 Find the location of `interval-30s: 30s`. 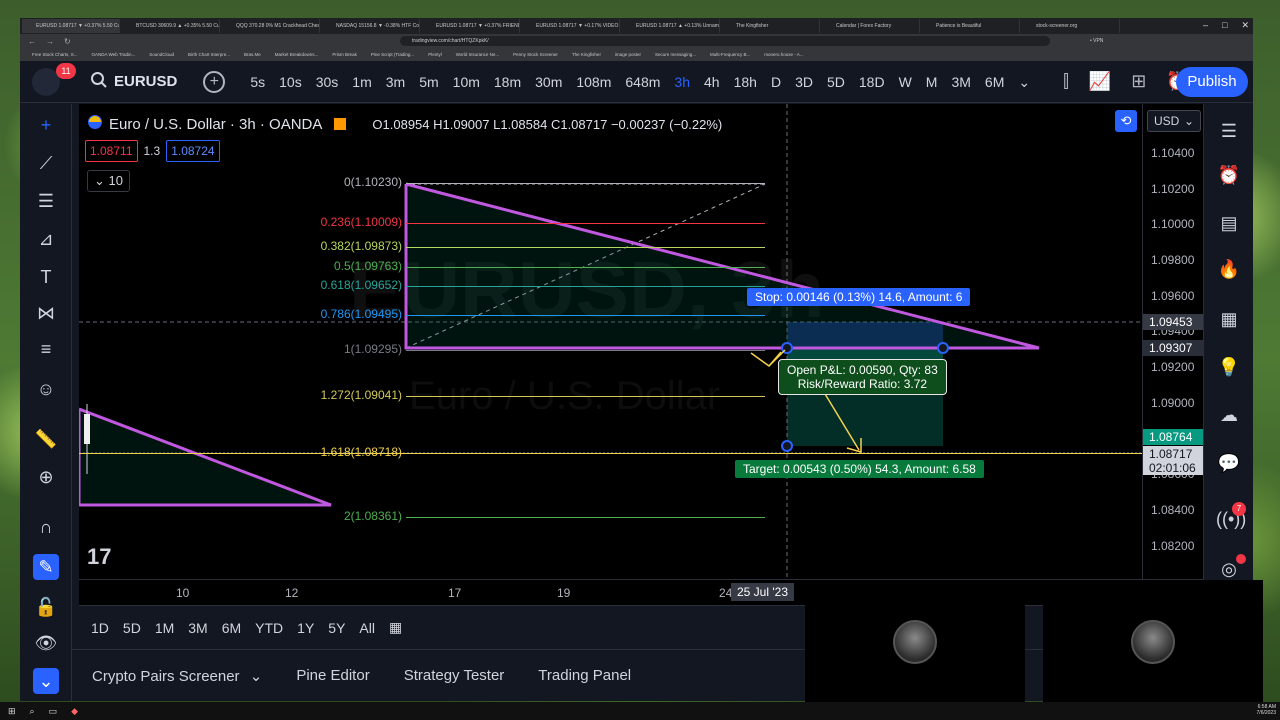

interval-30s: 30s is located at coordinates (327, 82).